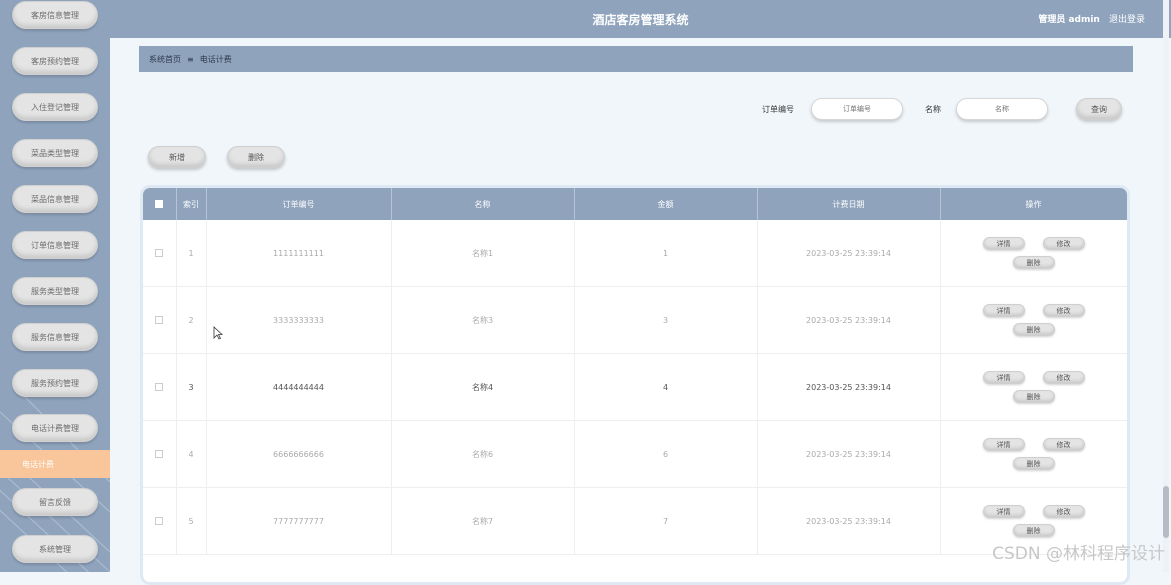 The image size is (1171, 585). What do you see at coordinates (55, 549) in the screenshot?
I see `sidebar-item-system: 系统管理` at bounding box center [55, 549].